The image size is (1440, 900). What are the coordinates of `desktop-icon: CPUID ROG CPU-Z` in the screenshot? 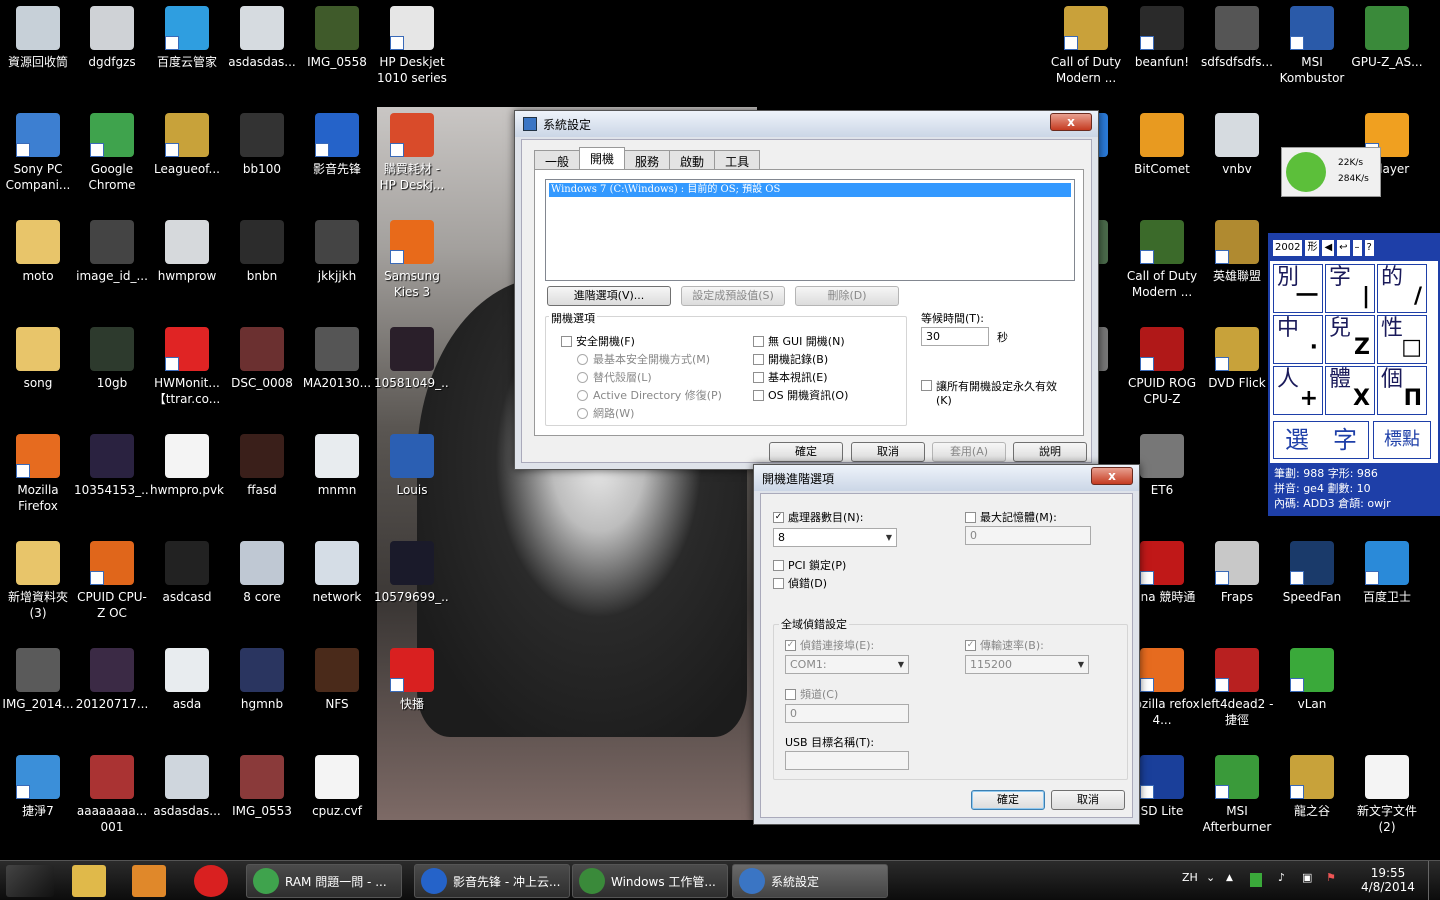 It's located at (1162, 374).